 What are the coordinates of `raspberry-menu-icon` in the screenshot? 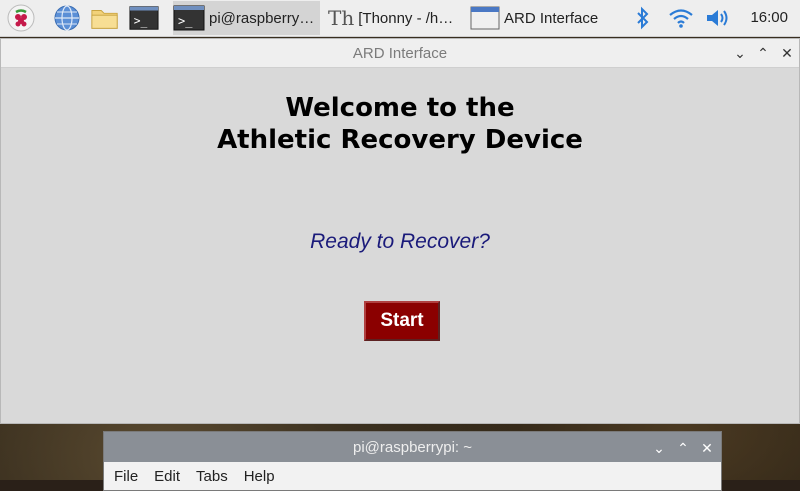 It's located at (21, 18).